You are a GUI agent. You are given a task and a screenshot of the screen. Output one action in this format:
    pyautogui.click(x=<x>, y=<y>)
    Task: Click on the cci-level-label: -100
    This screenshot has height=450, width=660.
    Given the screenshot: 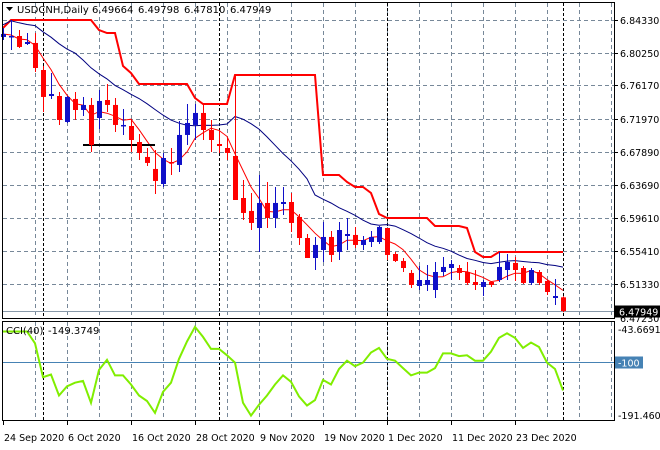 What is the action you would take?
    pyautogui.click(x=629, y=364)
    